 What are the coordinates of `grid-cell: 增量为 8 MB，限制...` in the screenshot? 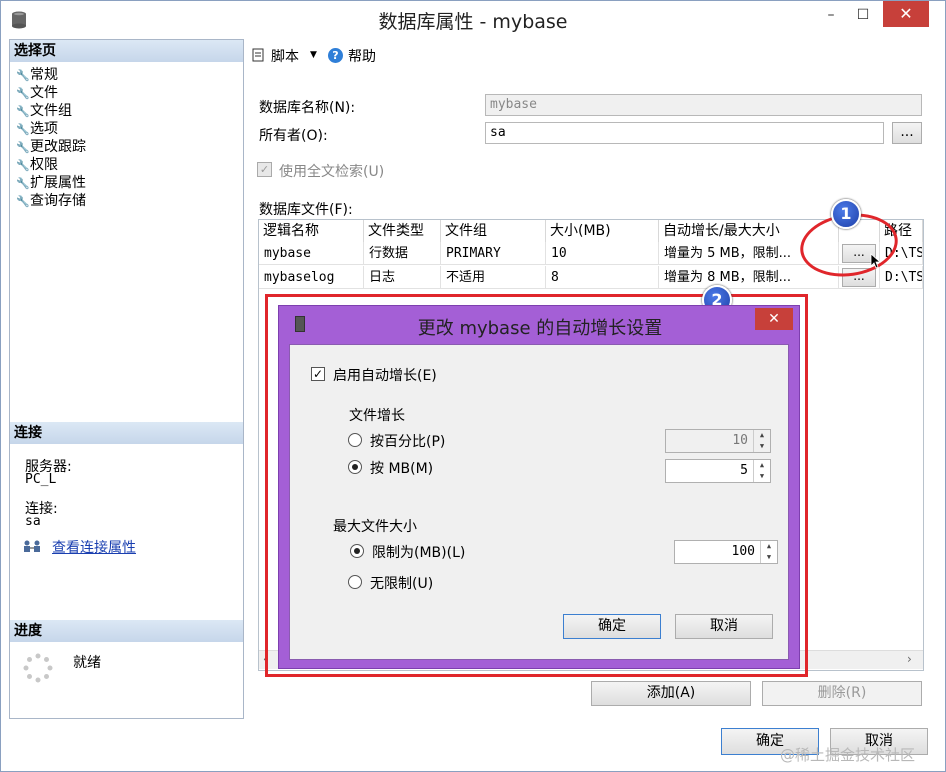 It's located at (749, 277).